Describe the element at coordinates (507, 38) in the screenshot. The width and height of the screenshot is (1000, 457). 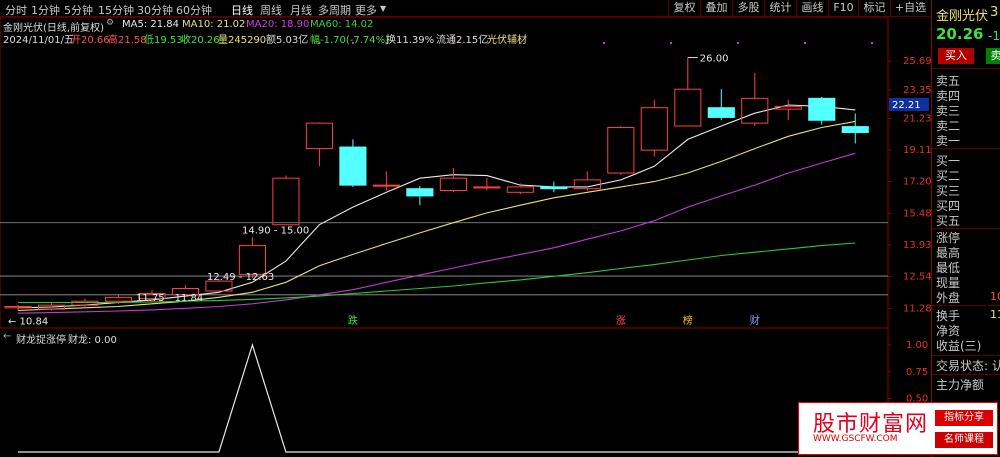
I see `concept-tag: 光伏辅材` at that location.